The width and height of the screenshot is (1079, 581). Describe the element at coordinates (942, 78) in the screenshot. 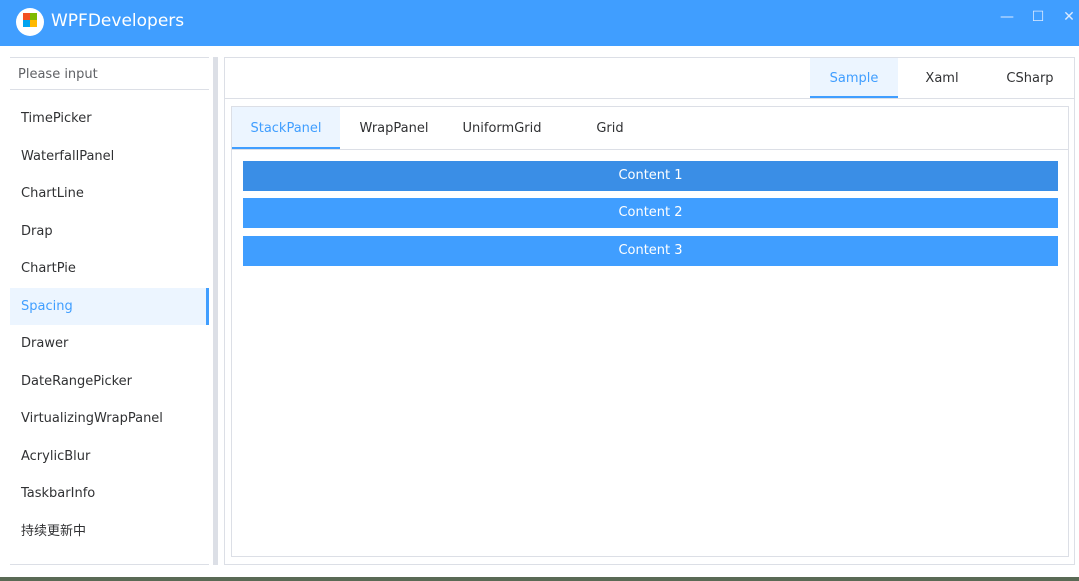

I see `tab-xaml: Xaml` at that location.